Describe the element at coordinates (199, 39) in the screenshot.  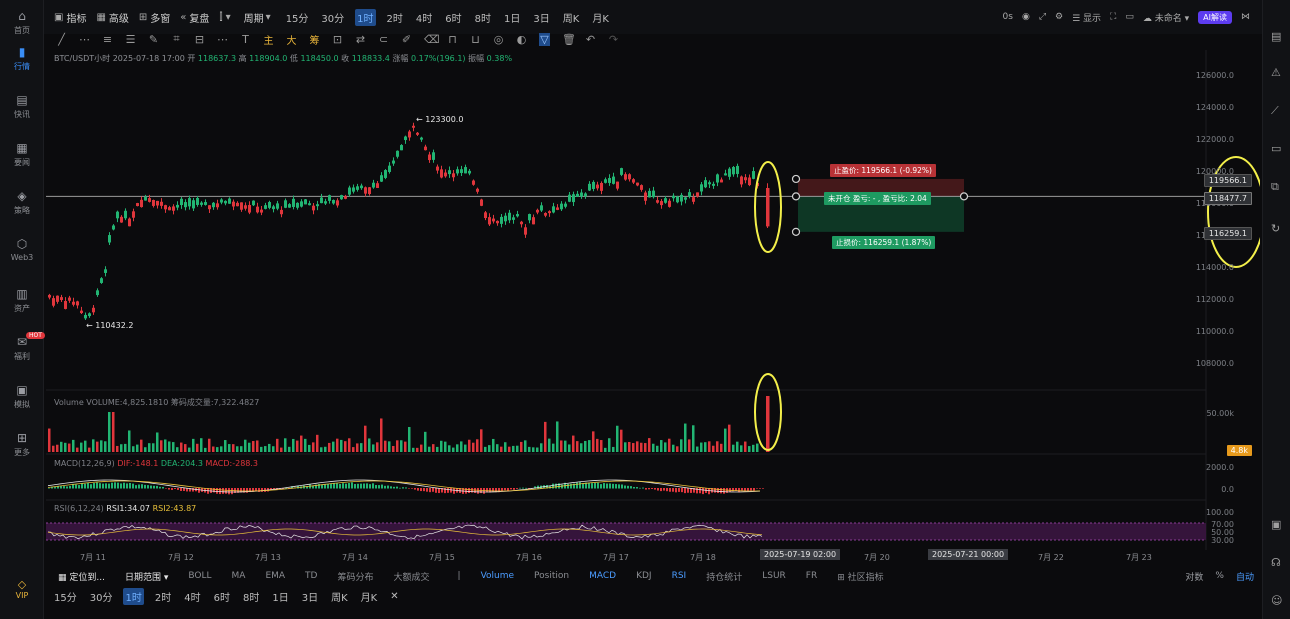
I see `measure-icon: ⊟` at that location.